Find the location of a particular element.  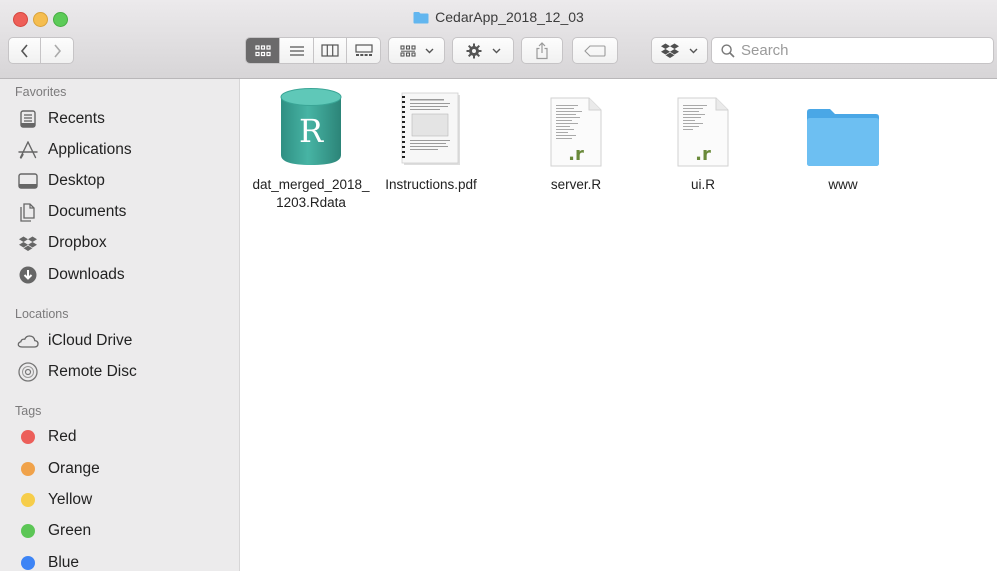

blue-tag-icon is located at coordinates (28, 563).